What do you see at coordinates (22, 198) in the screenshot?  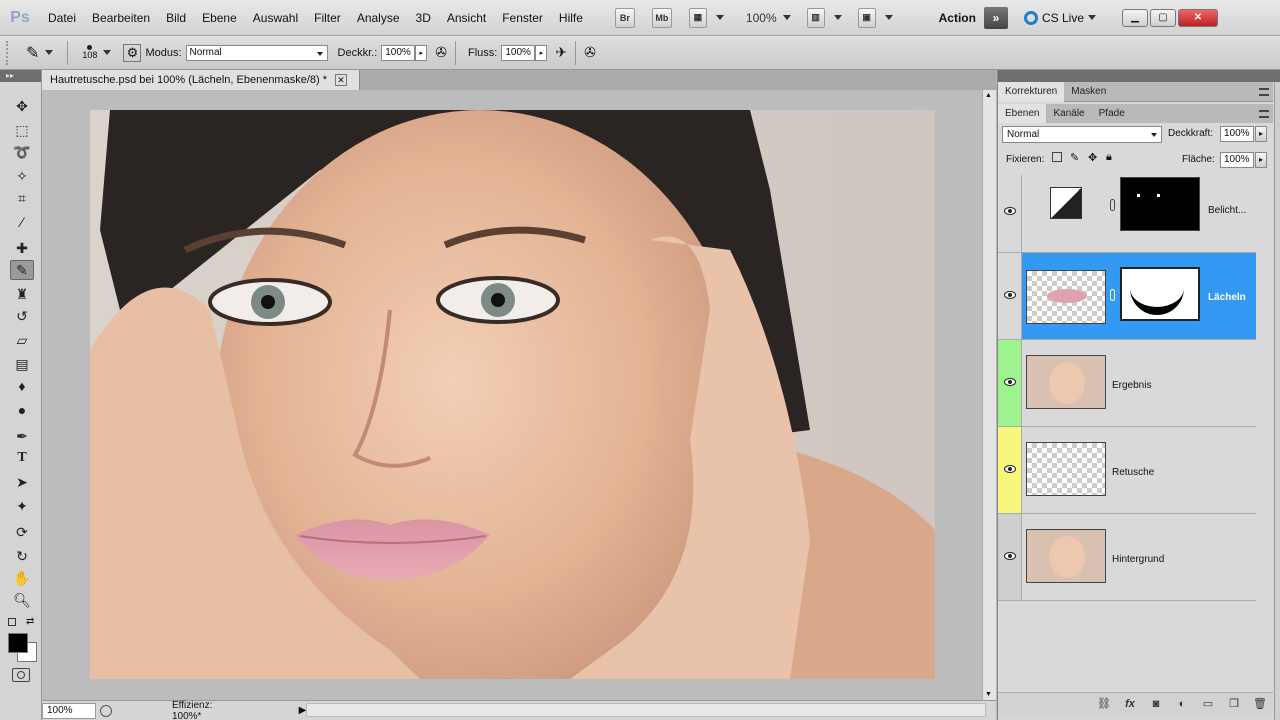 I see `crop-tool-icon: ⌗` at bounding box center [22, 198].